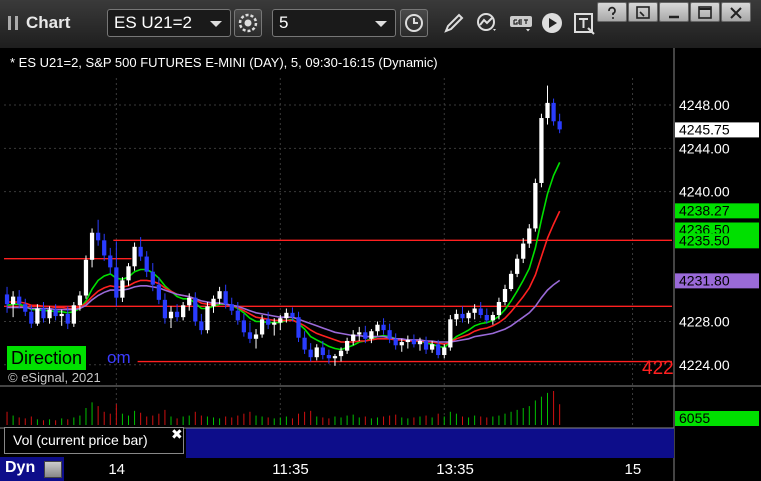 This screenshot has height=481, width=761. I want to click on window-title: Chart, so click(48, 22).